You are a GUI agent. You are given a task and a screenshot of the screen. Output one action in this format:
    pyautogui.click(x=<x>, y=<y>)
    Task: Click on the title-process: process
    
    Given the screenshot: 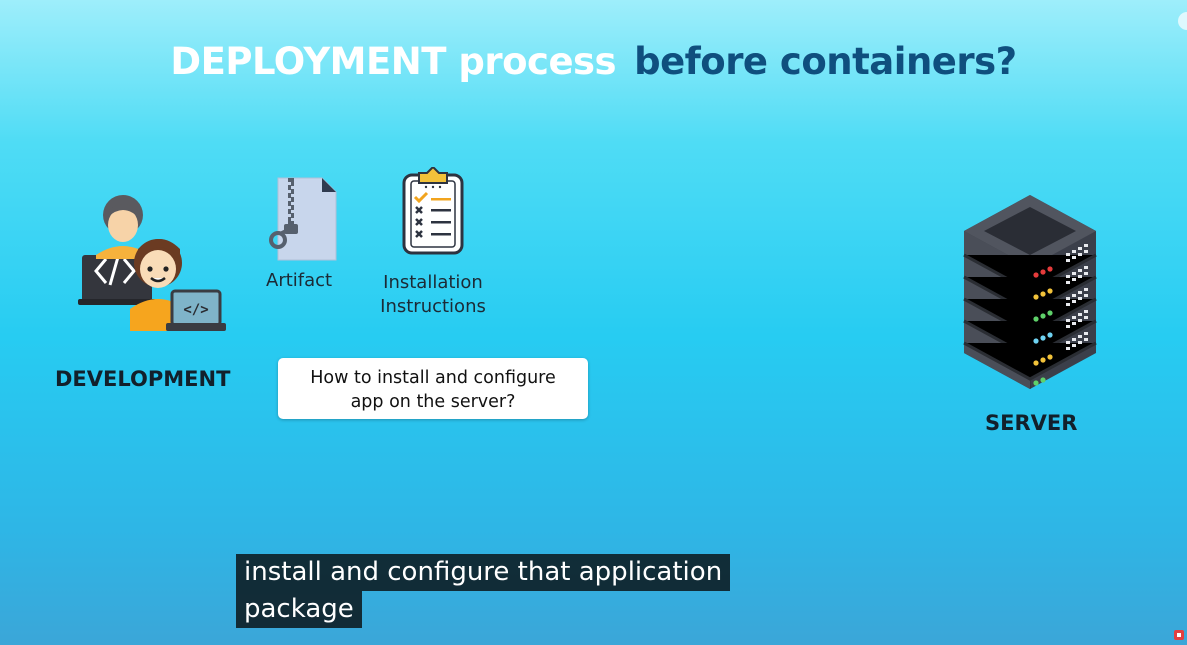 What is the action you would take?
    pyautogui.click(x=537, y=61)
    